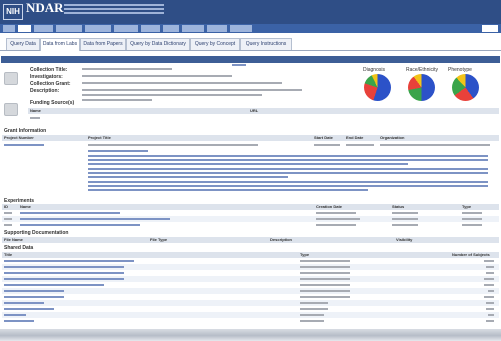  What do you see at coordinates (23, 44) in the screenshot?
I see `tab-query-data: Query Data` at bounding box center [23, 44].